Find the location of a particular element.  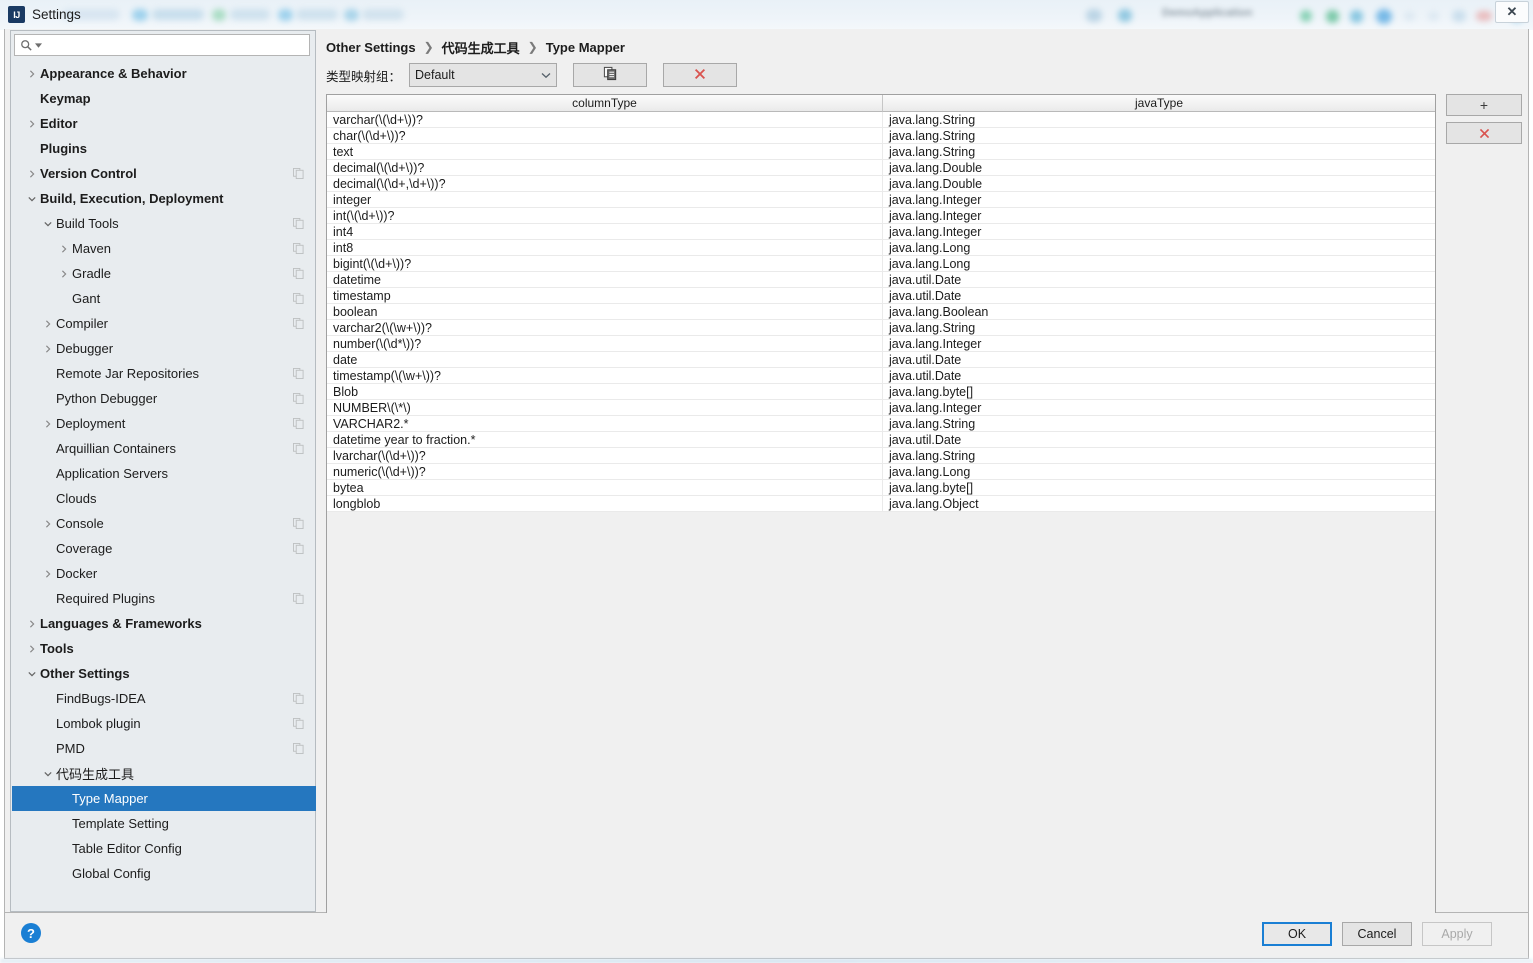

table-row: NUMBER\(\*\) java.lang.Integer is located at coordinates (881, 408).